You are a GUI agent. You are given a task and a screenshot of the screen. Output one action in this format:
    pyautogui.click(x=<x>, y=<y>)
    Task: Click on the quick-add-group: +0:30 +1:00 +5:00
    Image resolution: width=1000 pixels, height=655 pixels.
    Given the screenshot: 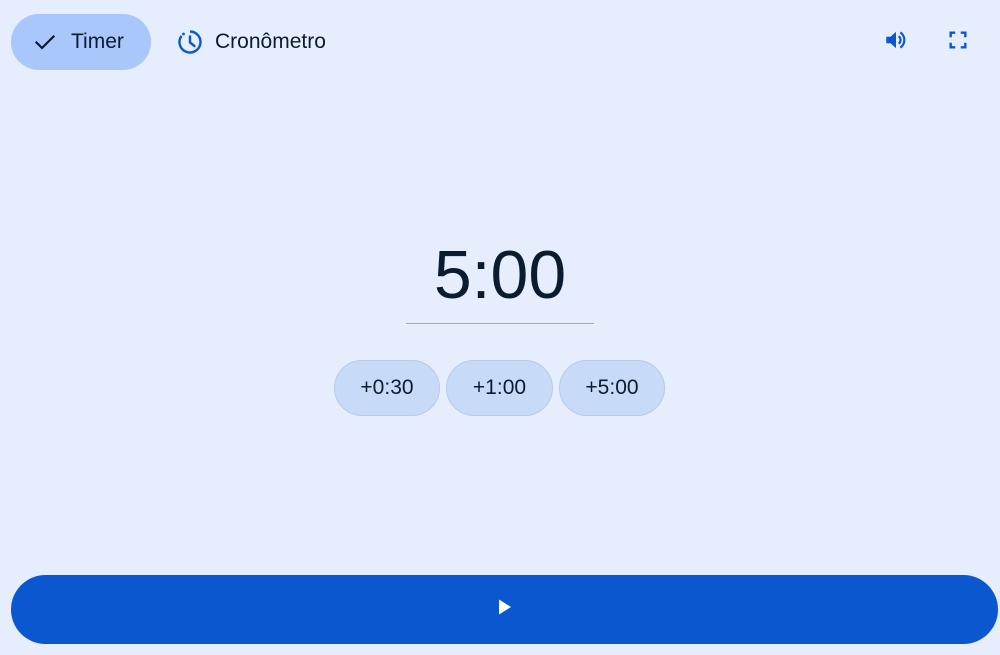 What is the action you would take?
    pyautogui.click(x=499, y=388)
    